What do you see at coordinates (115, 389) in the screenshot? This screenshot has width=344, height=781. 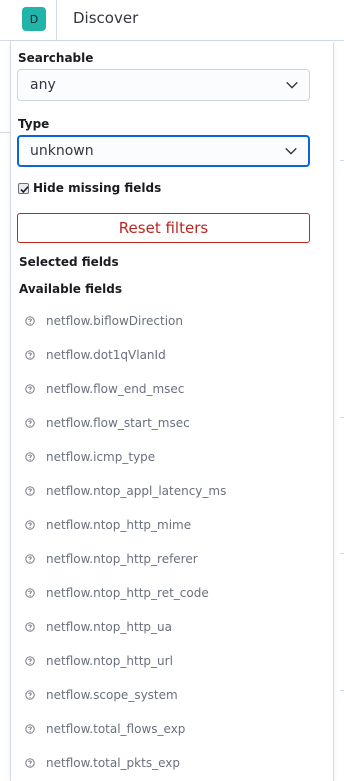 I see `field-name: netflow.flow_end_msec` at bounding box center [115, 389].